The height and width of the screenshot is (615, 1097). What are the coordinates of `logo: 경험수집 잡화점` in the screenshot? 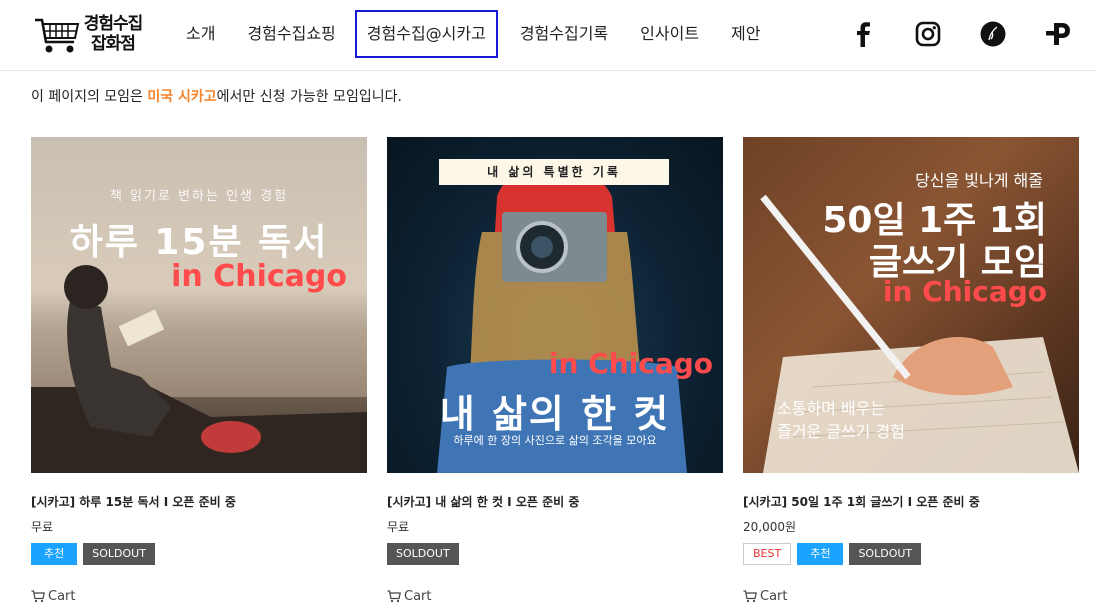 It's located at (90, 36).